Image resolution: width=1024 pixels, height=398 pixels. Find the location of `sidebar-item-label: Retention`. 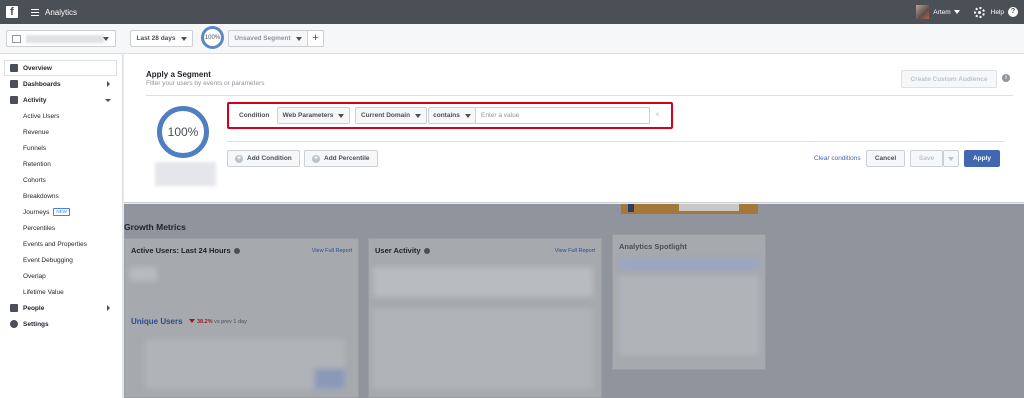

sidebar-item-label: Retention is located at coordinates (37, 164).